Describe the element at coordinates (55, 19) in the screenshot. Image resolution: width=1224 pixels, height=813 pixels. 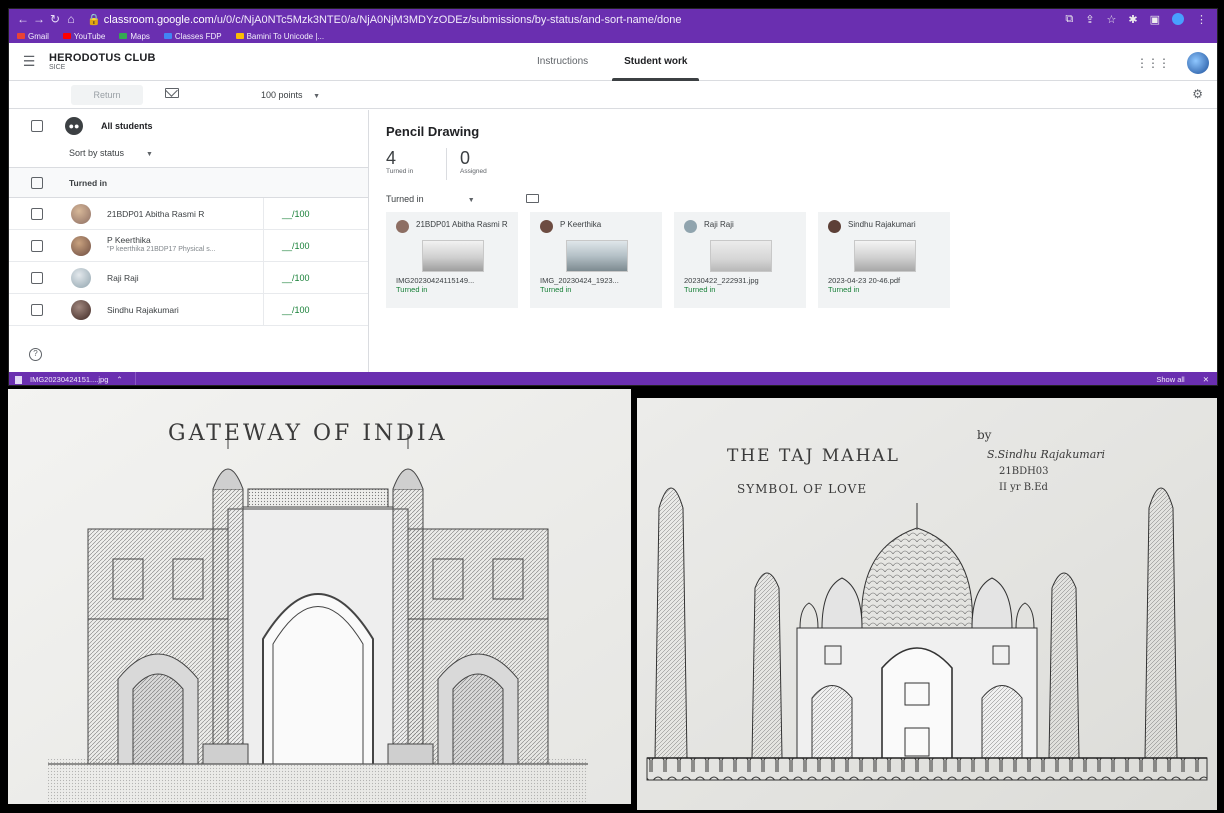
I see `reload-icon: ↻` at that location.